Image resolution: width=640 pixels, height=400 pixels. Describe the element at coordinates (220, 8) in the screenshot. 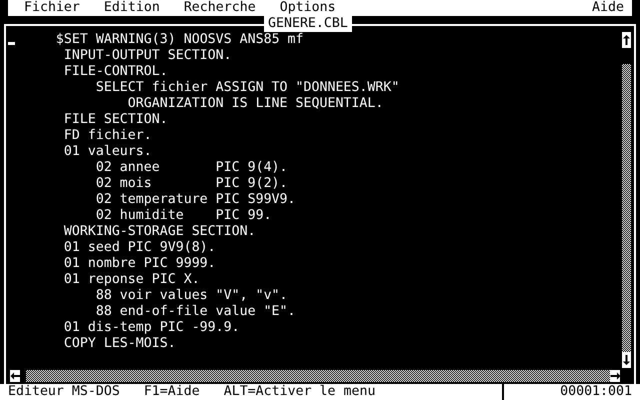

I see `menu-item: Recherche` at that location.